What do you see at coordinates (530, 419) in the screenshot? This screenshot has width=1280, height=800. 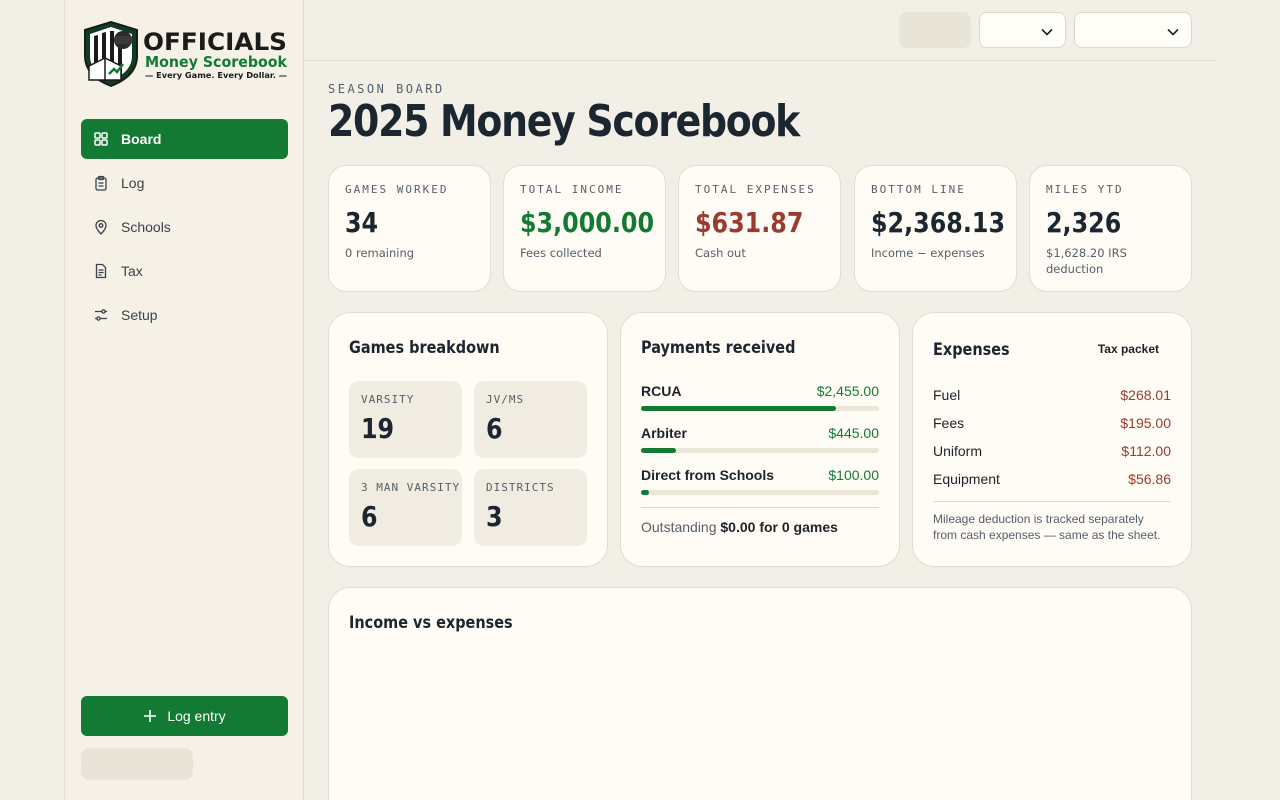 I see `tile-jv-ms: JV/MS 6` at bounding box center [530, 419].